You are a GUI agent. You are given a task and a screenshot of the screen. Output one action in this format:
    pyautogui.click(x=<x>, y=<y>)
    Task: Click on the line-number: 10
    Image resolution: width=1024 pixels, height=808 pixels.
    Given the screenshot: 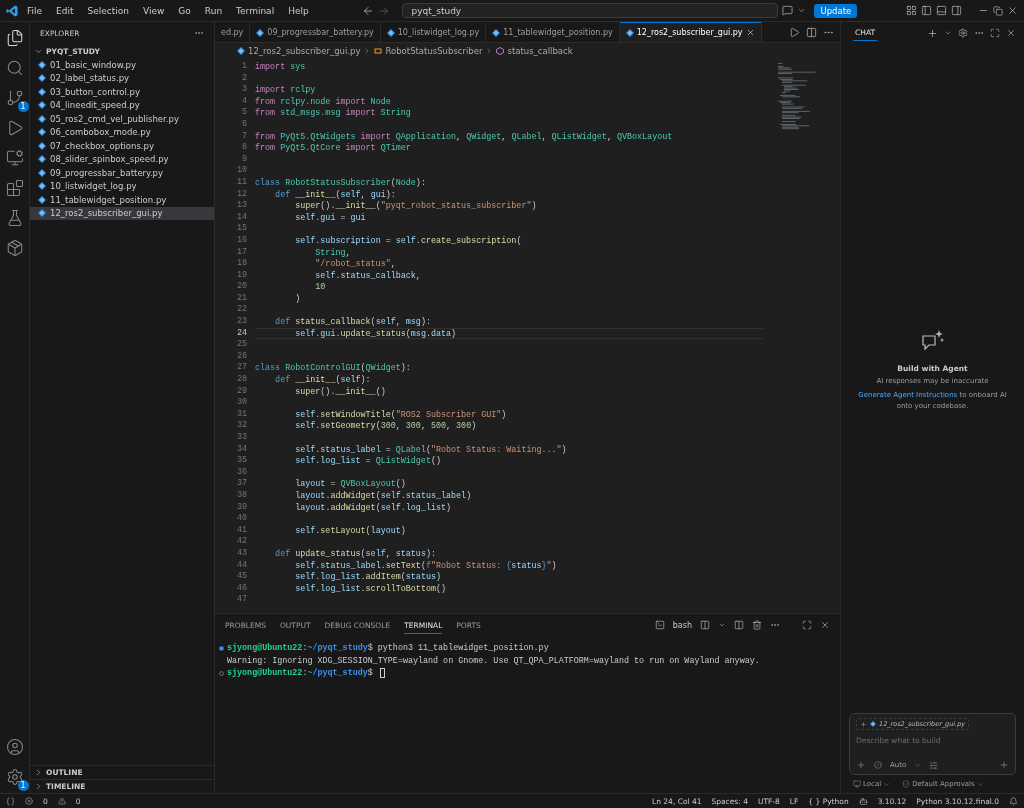 What is the action you would take?
    pyautogui.click(x=241, y=171)
    